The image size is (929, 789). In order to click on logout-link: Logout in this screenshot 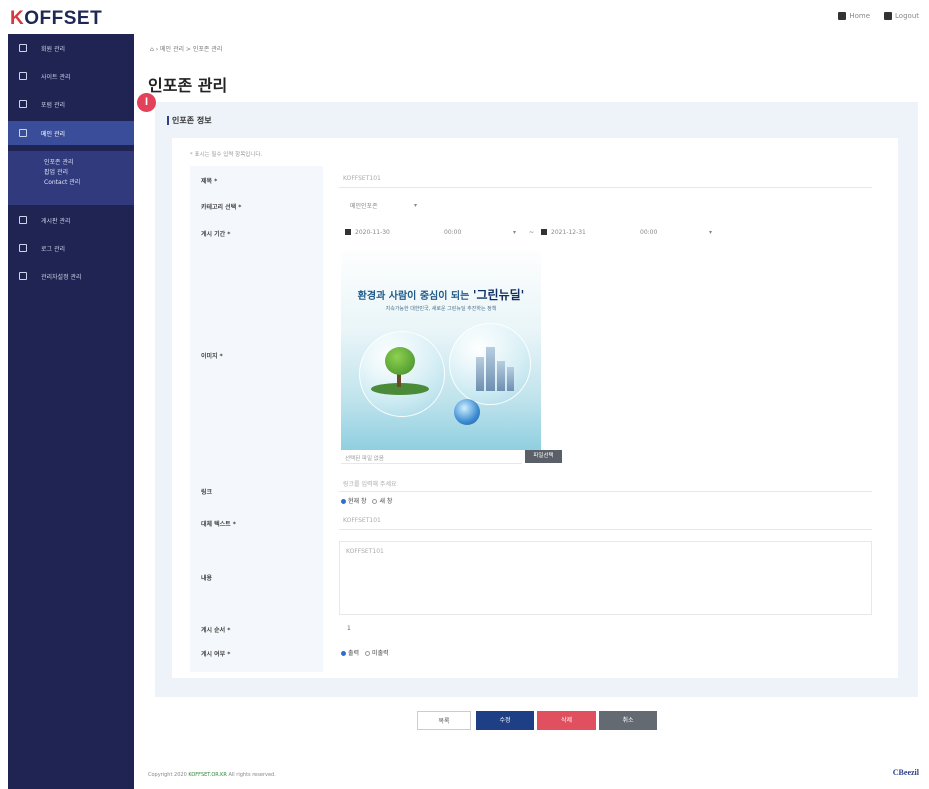, I will do `click(901, 16)`.